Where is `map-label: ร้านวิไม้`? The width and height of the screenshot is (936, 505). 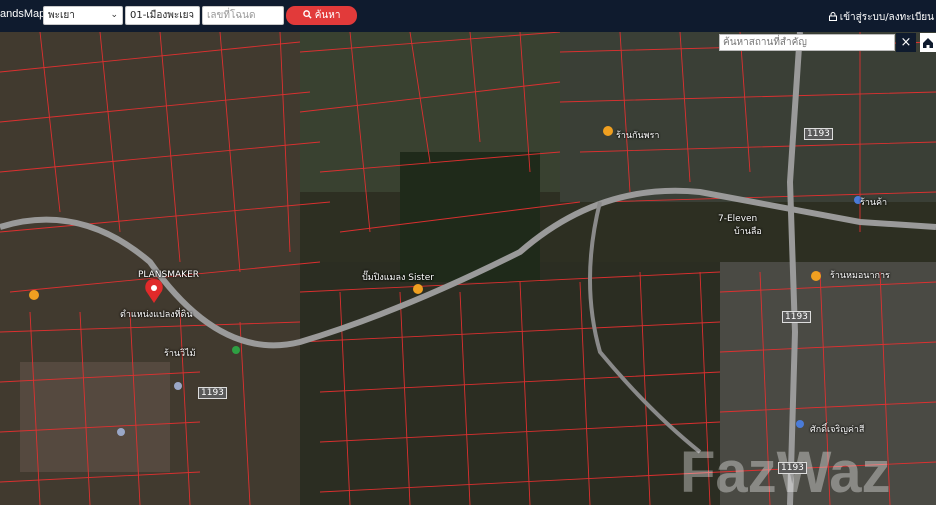 map-label: ร้านวิไม้ is located at coordinates (180, 354).